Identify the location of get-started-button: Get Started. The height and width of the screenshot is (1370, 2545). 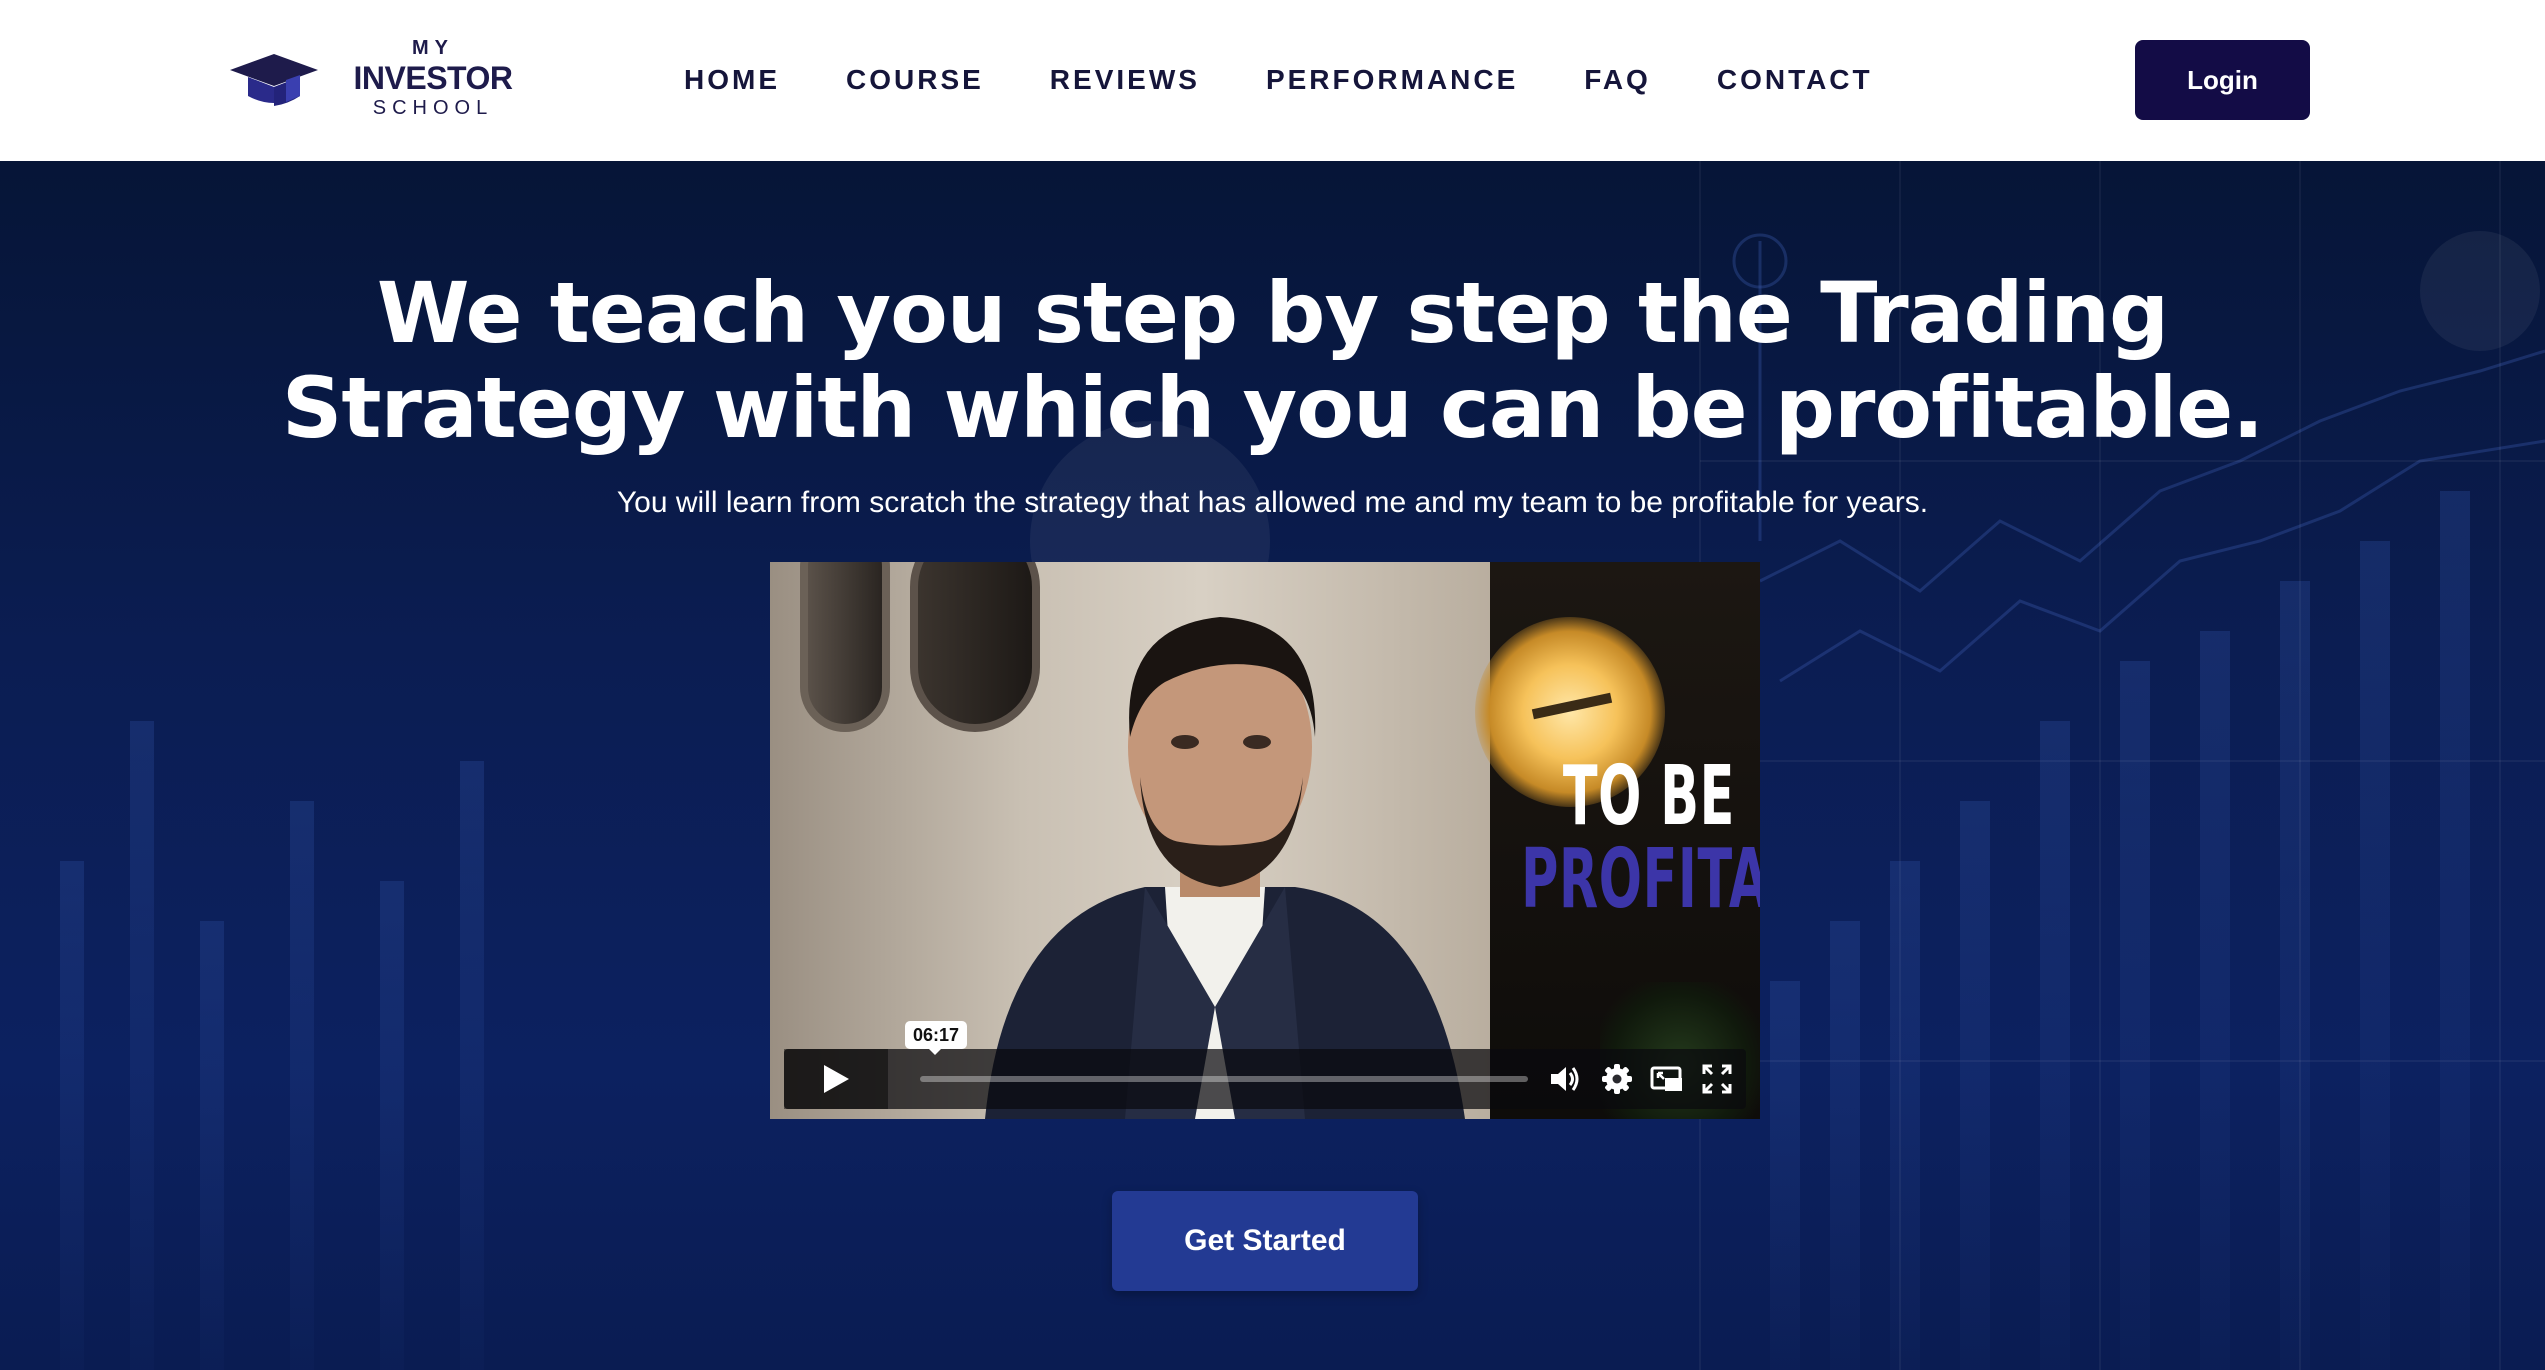
(1265, 1241).